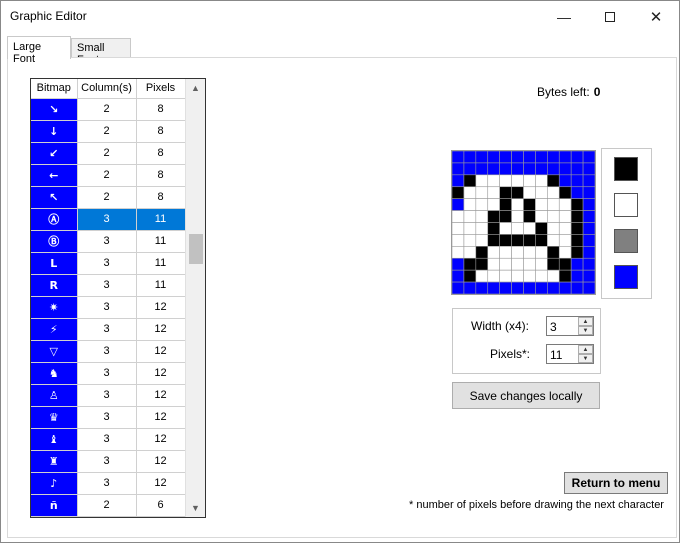 This screenshot has height=543, width=680. I want to click on glyph-preview: ⚡, so click(54, 329).